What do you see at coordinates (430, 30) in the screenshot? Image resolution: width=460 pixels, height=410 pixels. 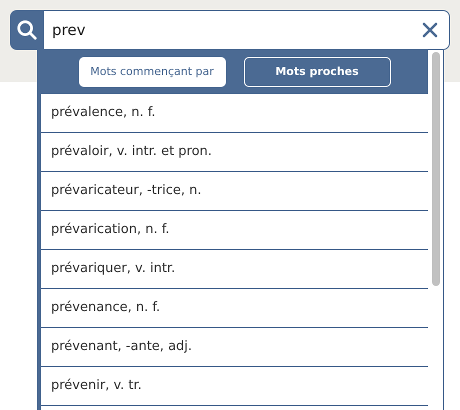 I see `close-icon` at bounding box center [430, 30].